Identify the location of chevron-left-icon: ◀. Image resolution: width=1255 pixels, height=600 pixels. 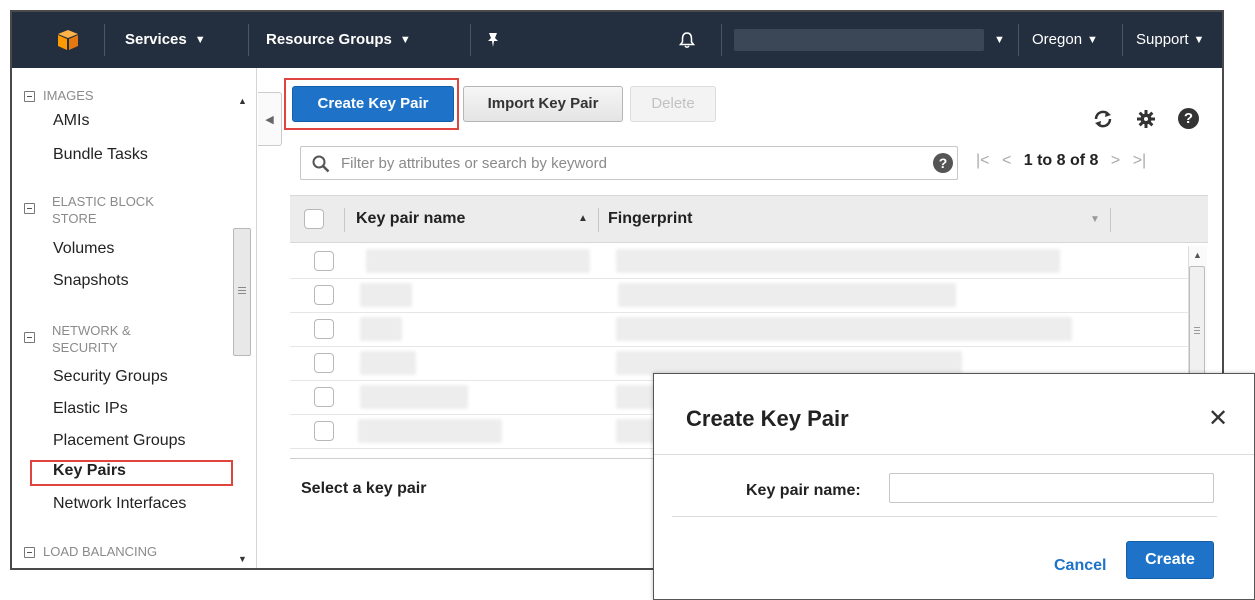
(269, 120).